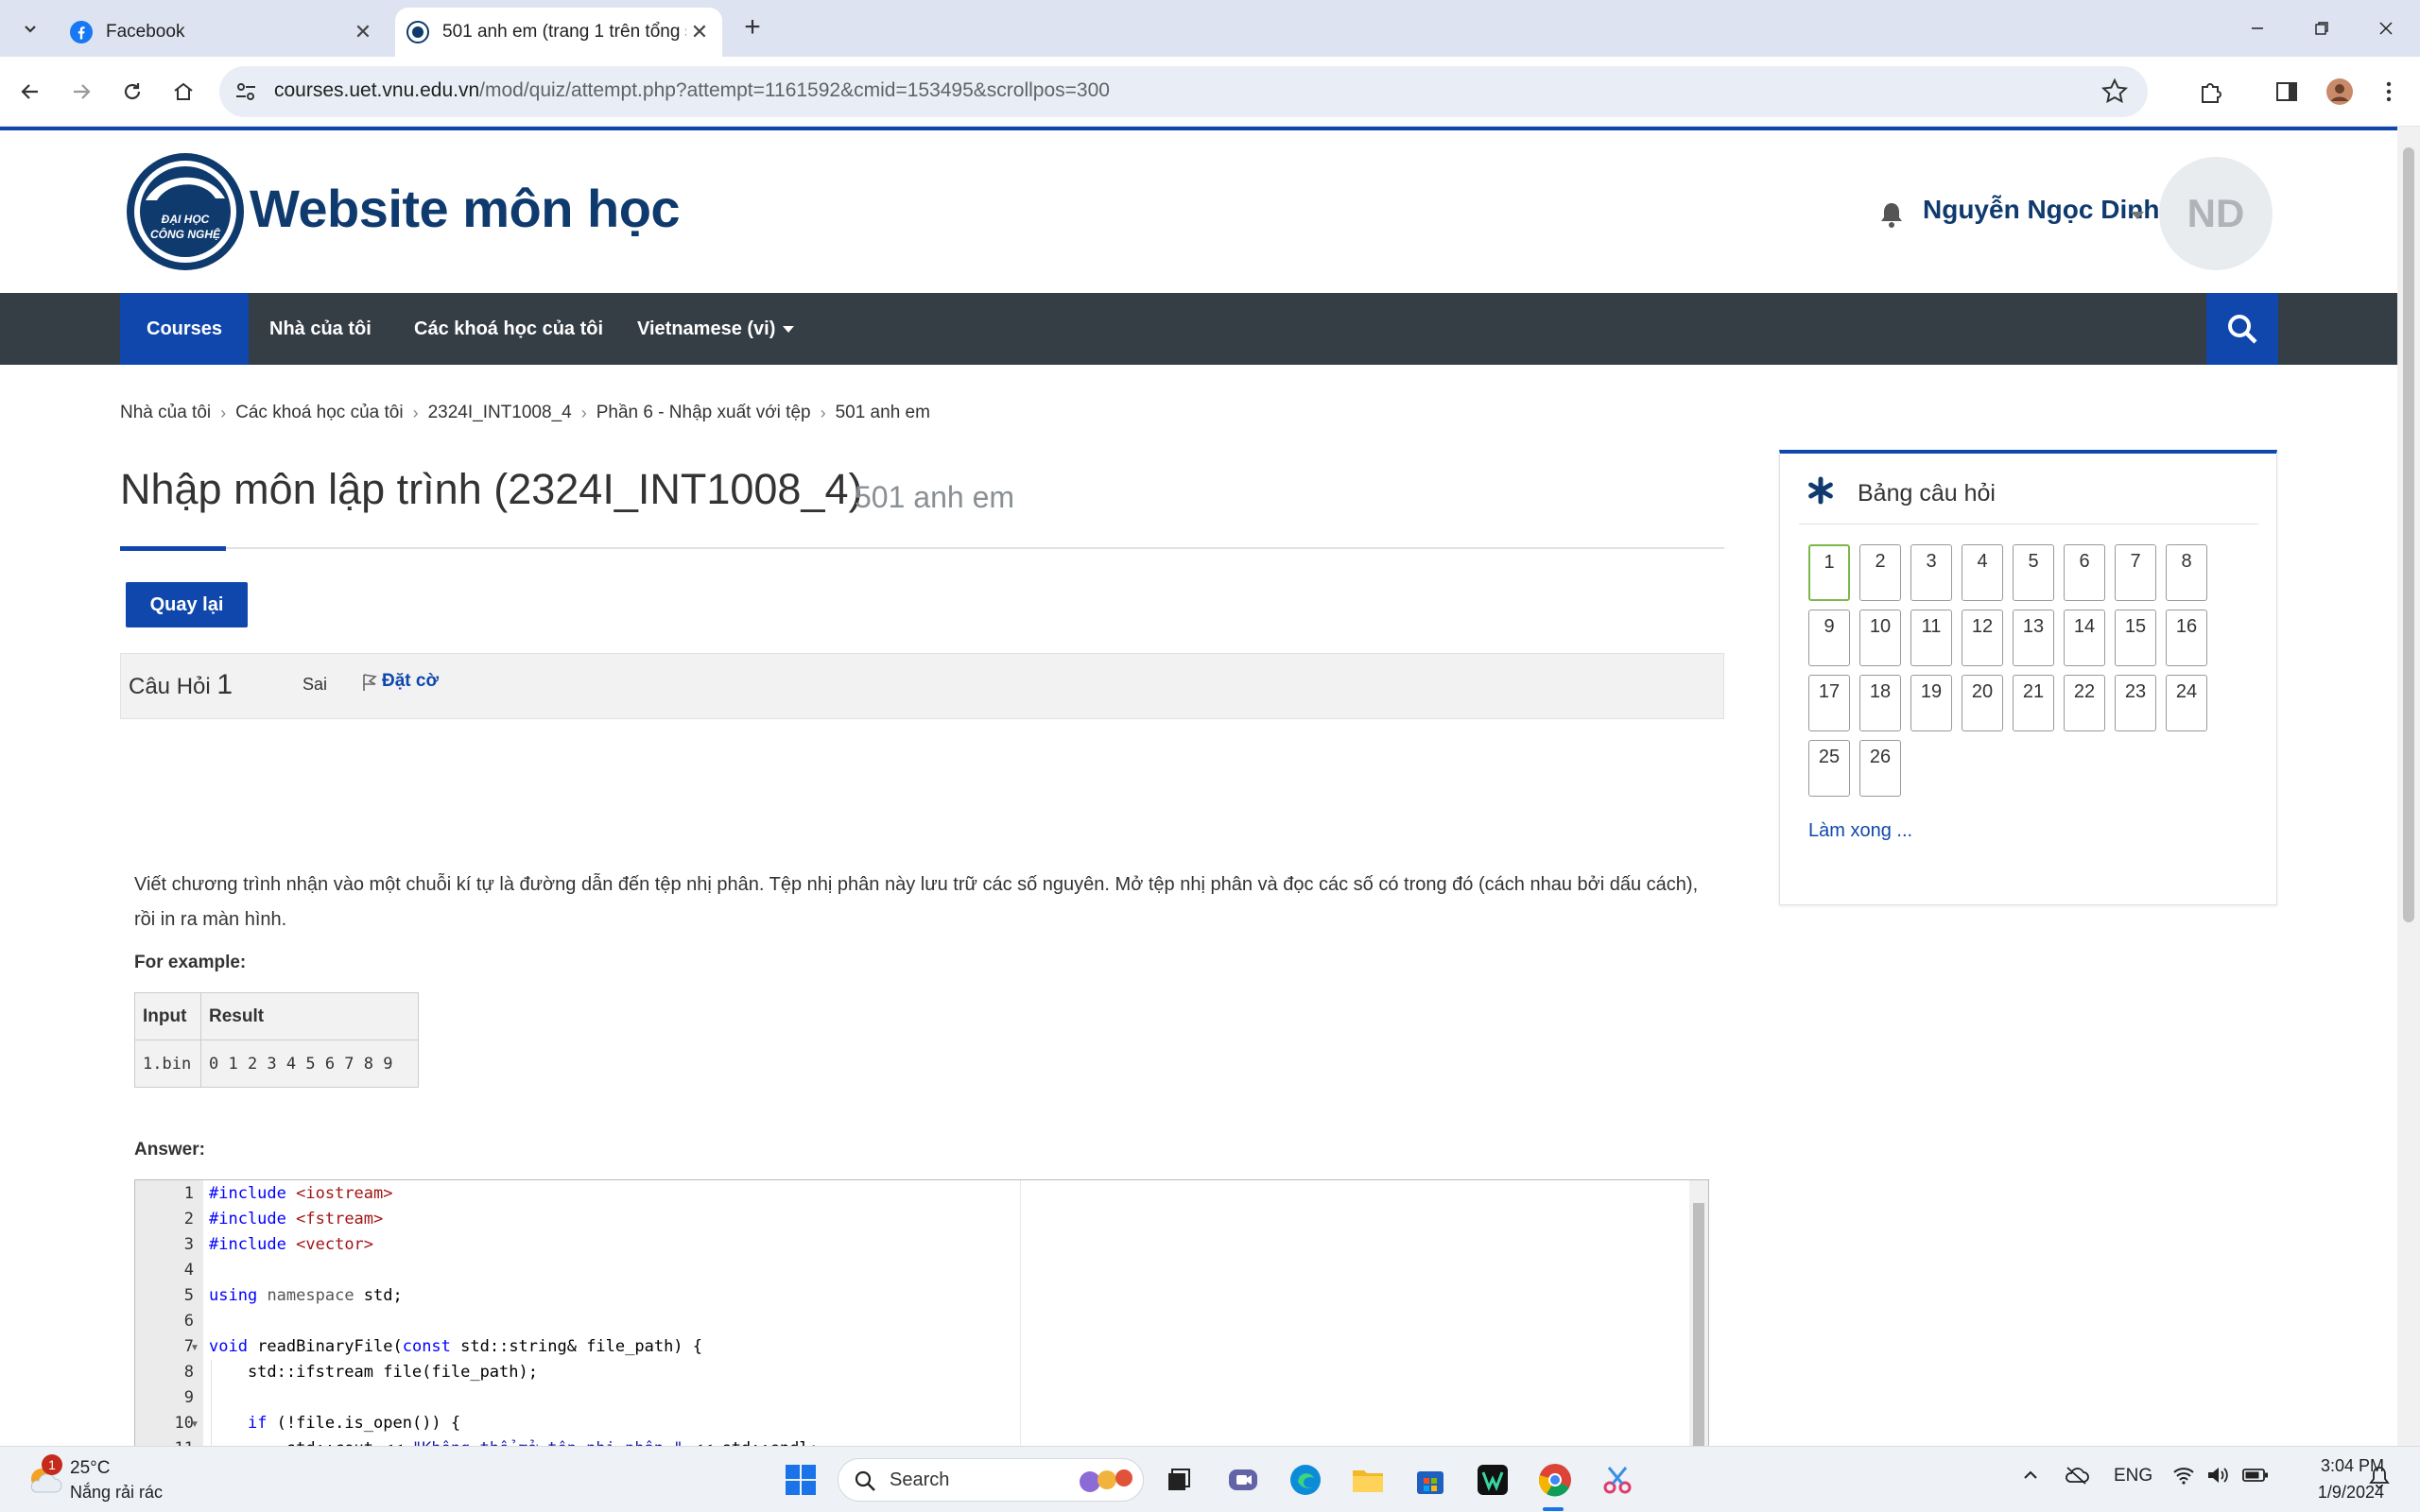  What do you see at coordinates (2257, 28) in the screenshot?
I see `minimize-button` at bounding box center [2257, 28].